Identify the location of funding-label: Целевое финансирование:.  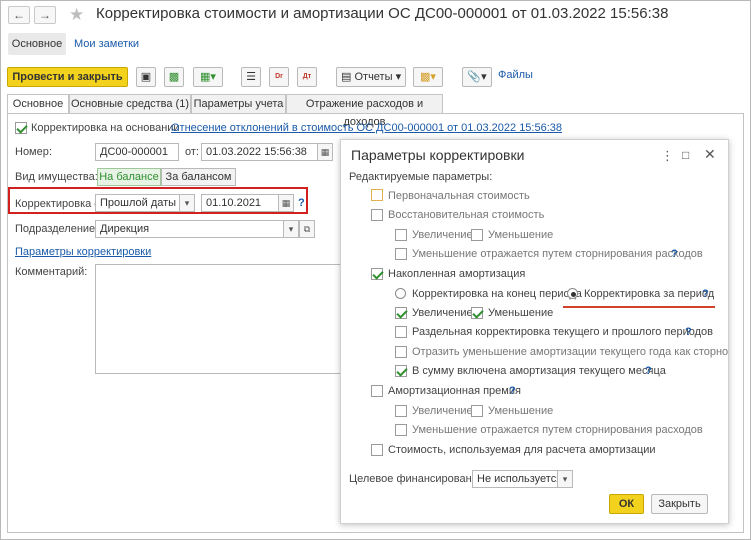
(418, 479).